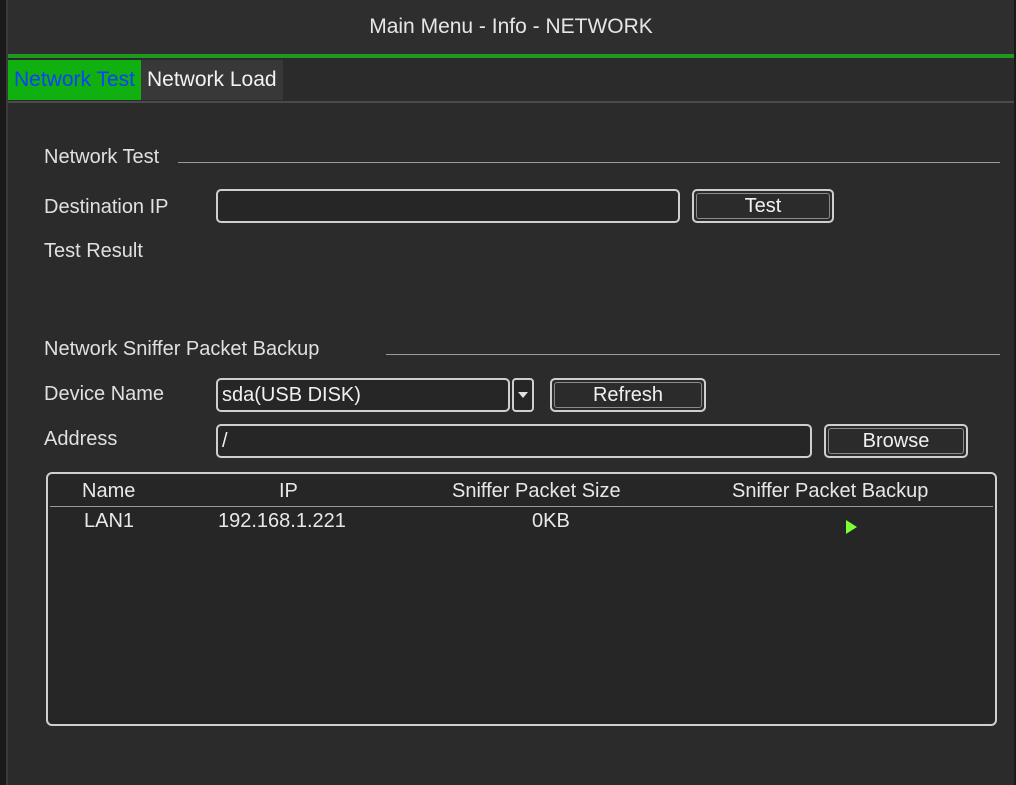 The image size is (1016, 785). What do you see at coordinates (551, 521) in the screenshot?
I see `row-packet-size: 0KB` at bounding box center [551, 521].